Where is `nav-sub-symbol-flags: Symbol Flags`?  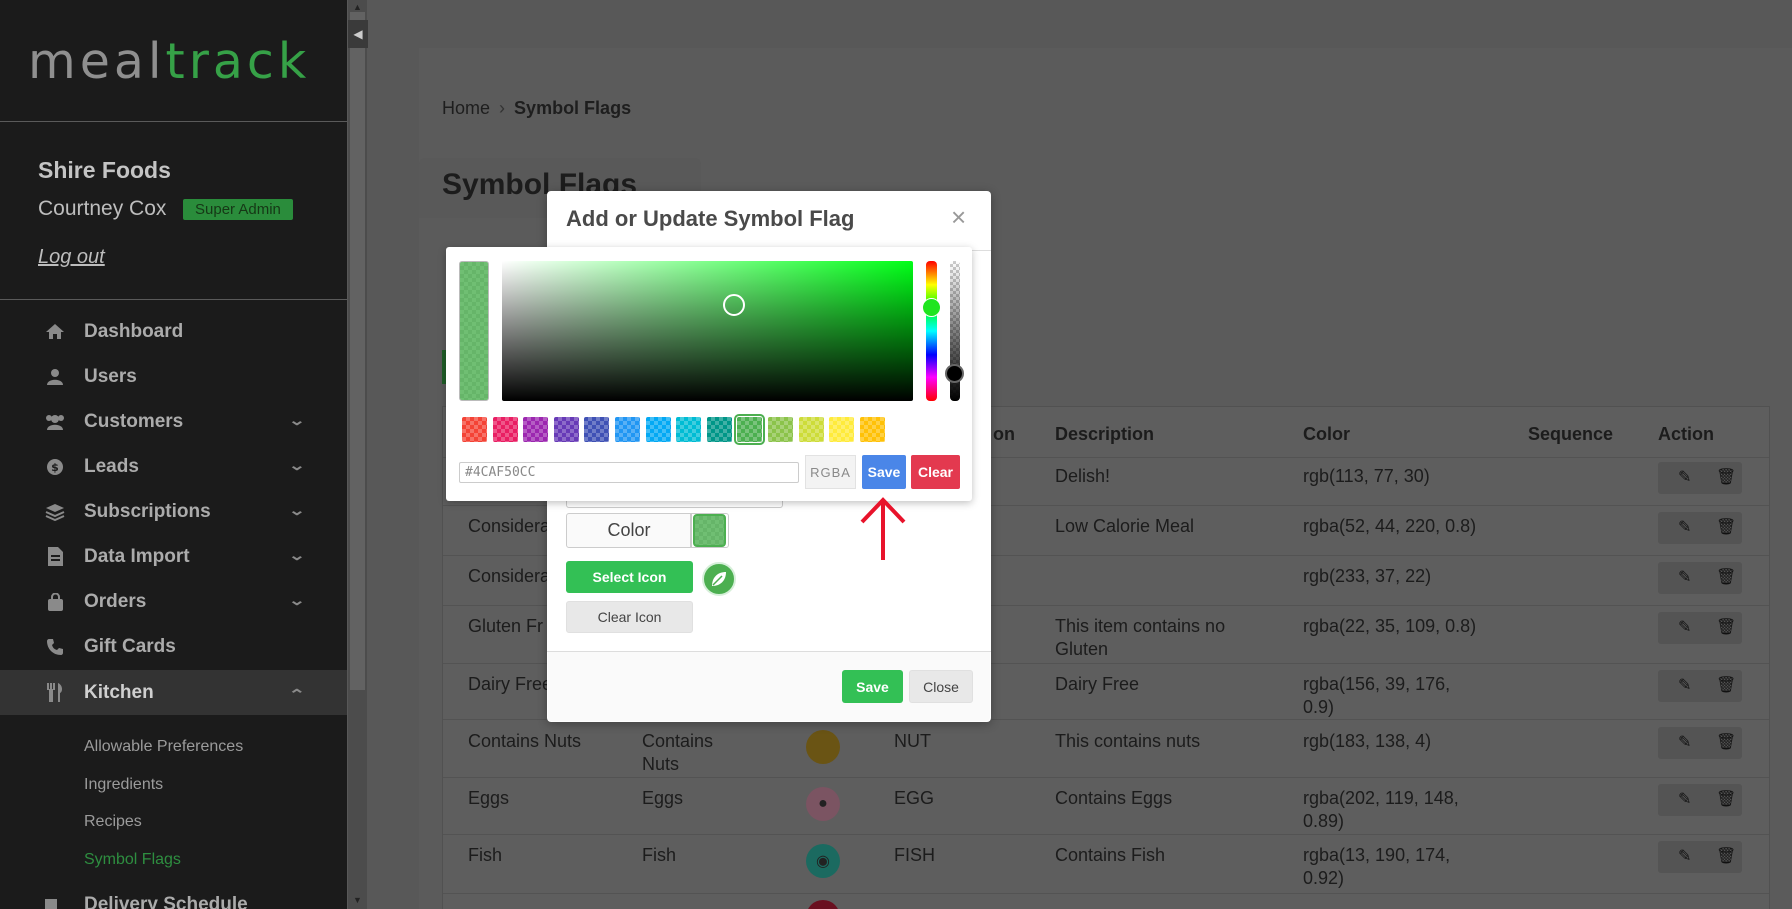
nav-sub-symbol-flags: Symbol Flags is located at coordinates (132, 860).